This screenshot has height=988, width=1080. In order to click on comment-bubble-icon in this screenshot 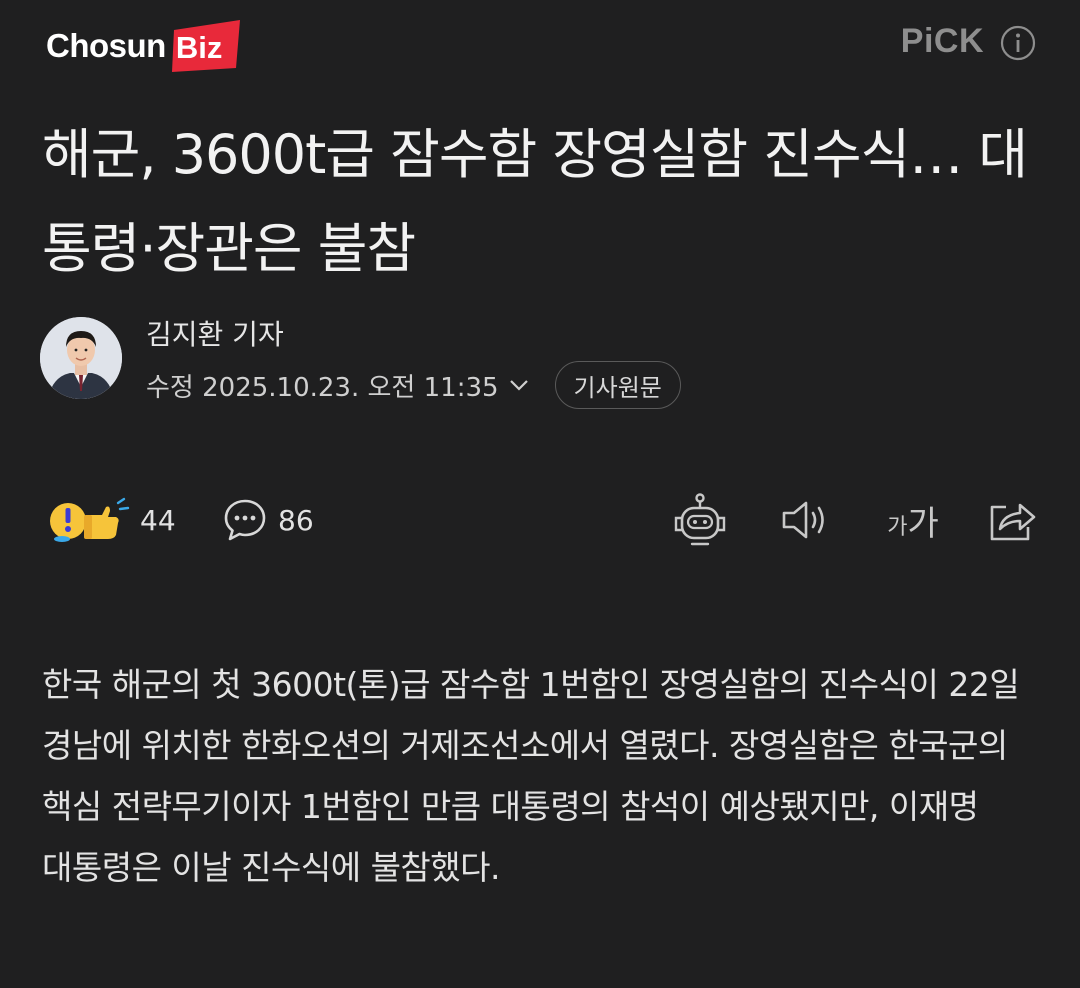, I will do `click(245, 520)`.